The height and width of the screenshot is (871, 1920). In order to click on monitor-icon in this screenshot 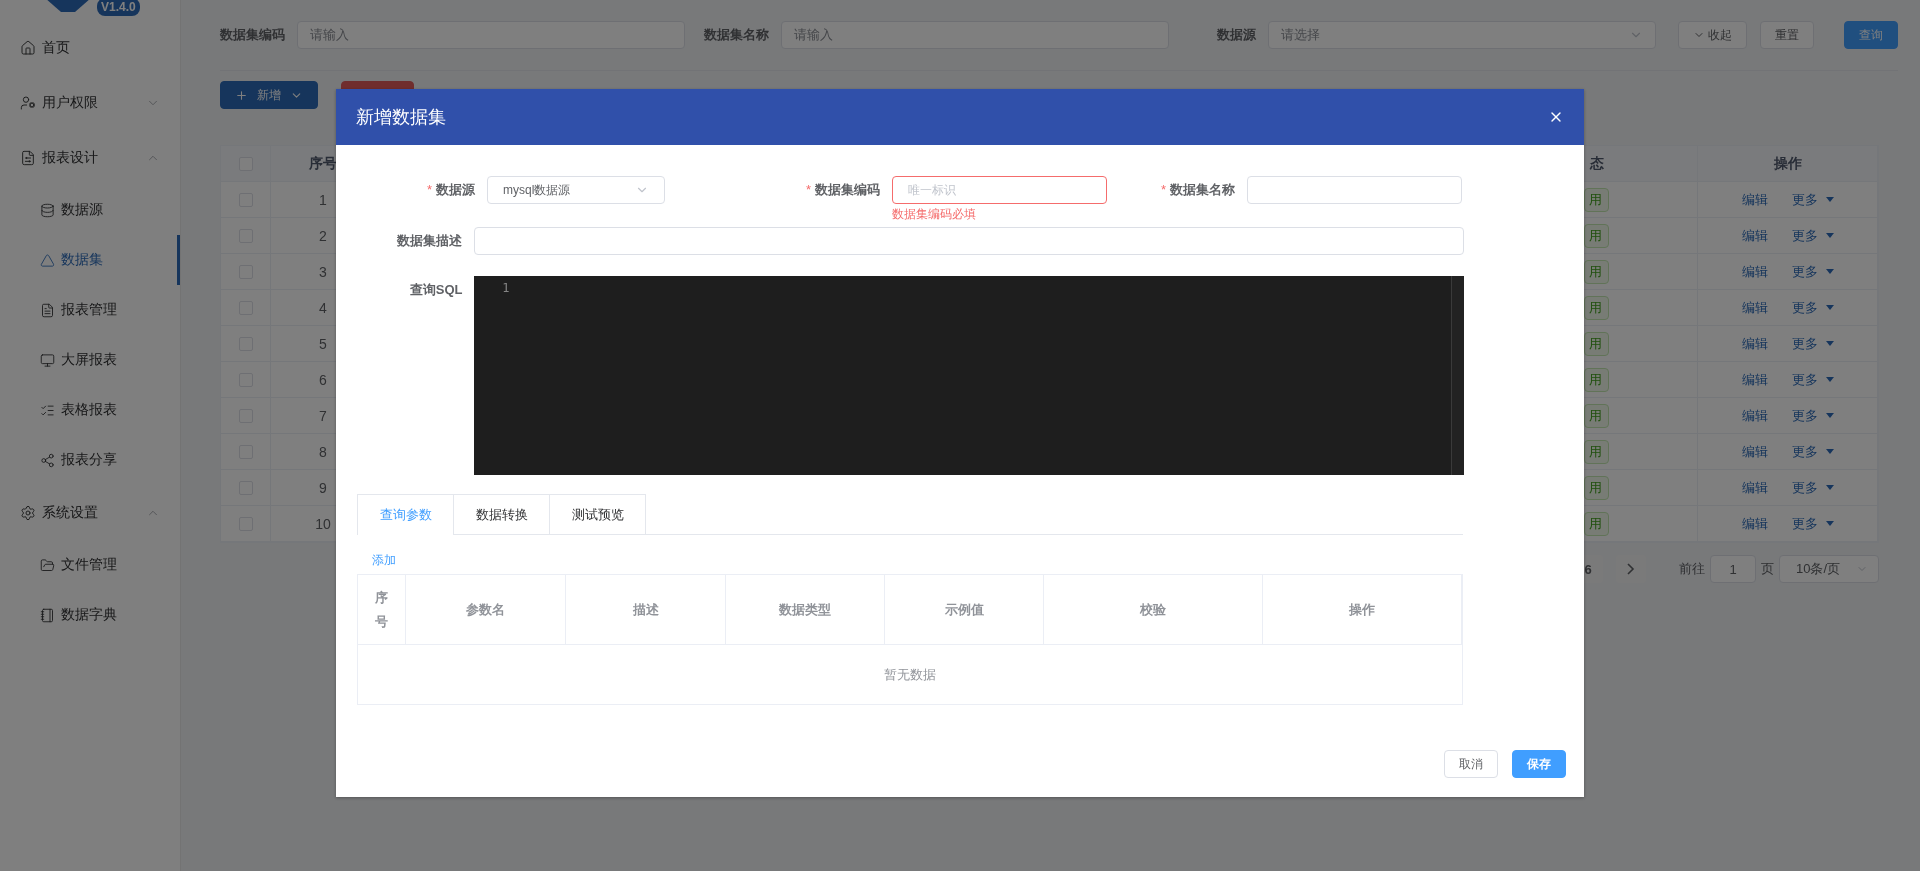, I will do `click(47, 360)`.